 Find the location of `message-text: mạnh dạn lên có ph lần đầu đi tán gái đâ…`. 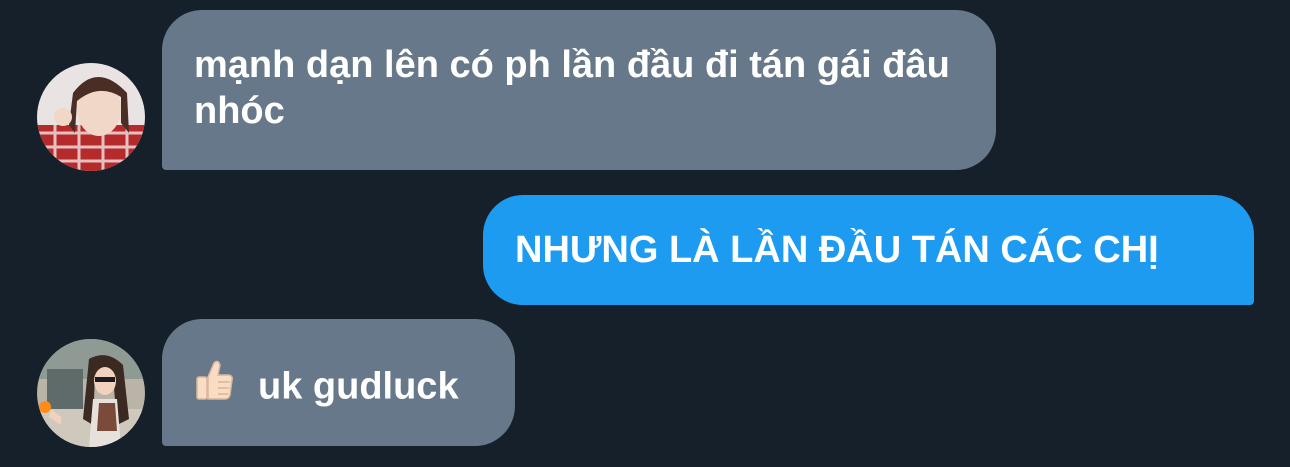

message-text: mạnh dạn lên có ph lần đầu đi tán gái đâ… is located at coordinates (572, 88).